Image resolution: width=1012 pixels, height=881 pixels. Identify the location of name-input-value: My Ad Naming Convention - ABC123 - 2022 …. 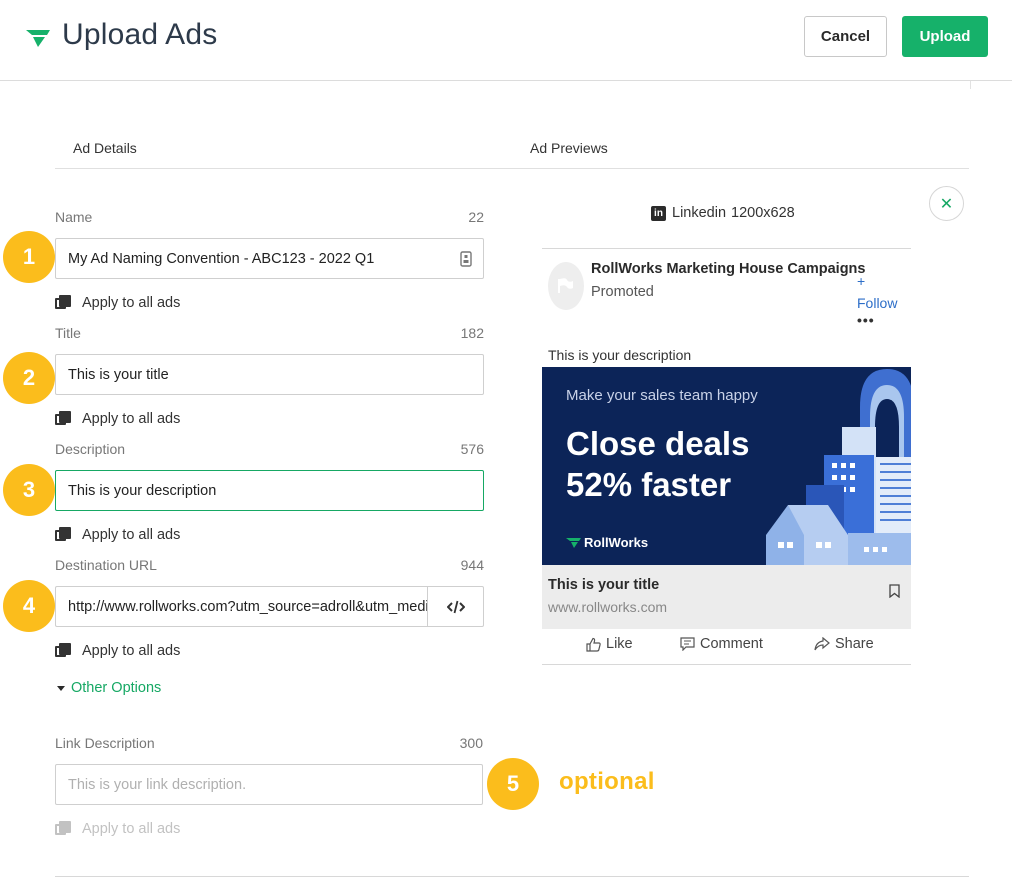
(221, 258).